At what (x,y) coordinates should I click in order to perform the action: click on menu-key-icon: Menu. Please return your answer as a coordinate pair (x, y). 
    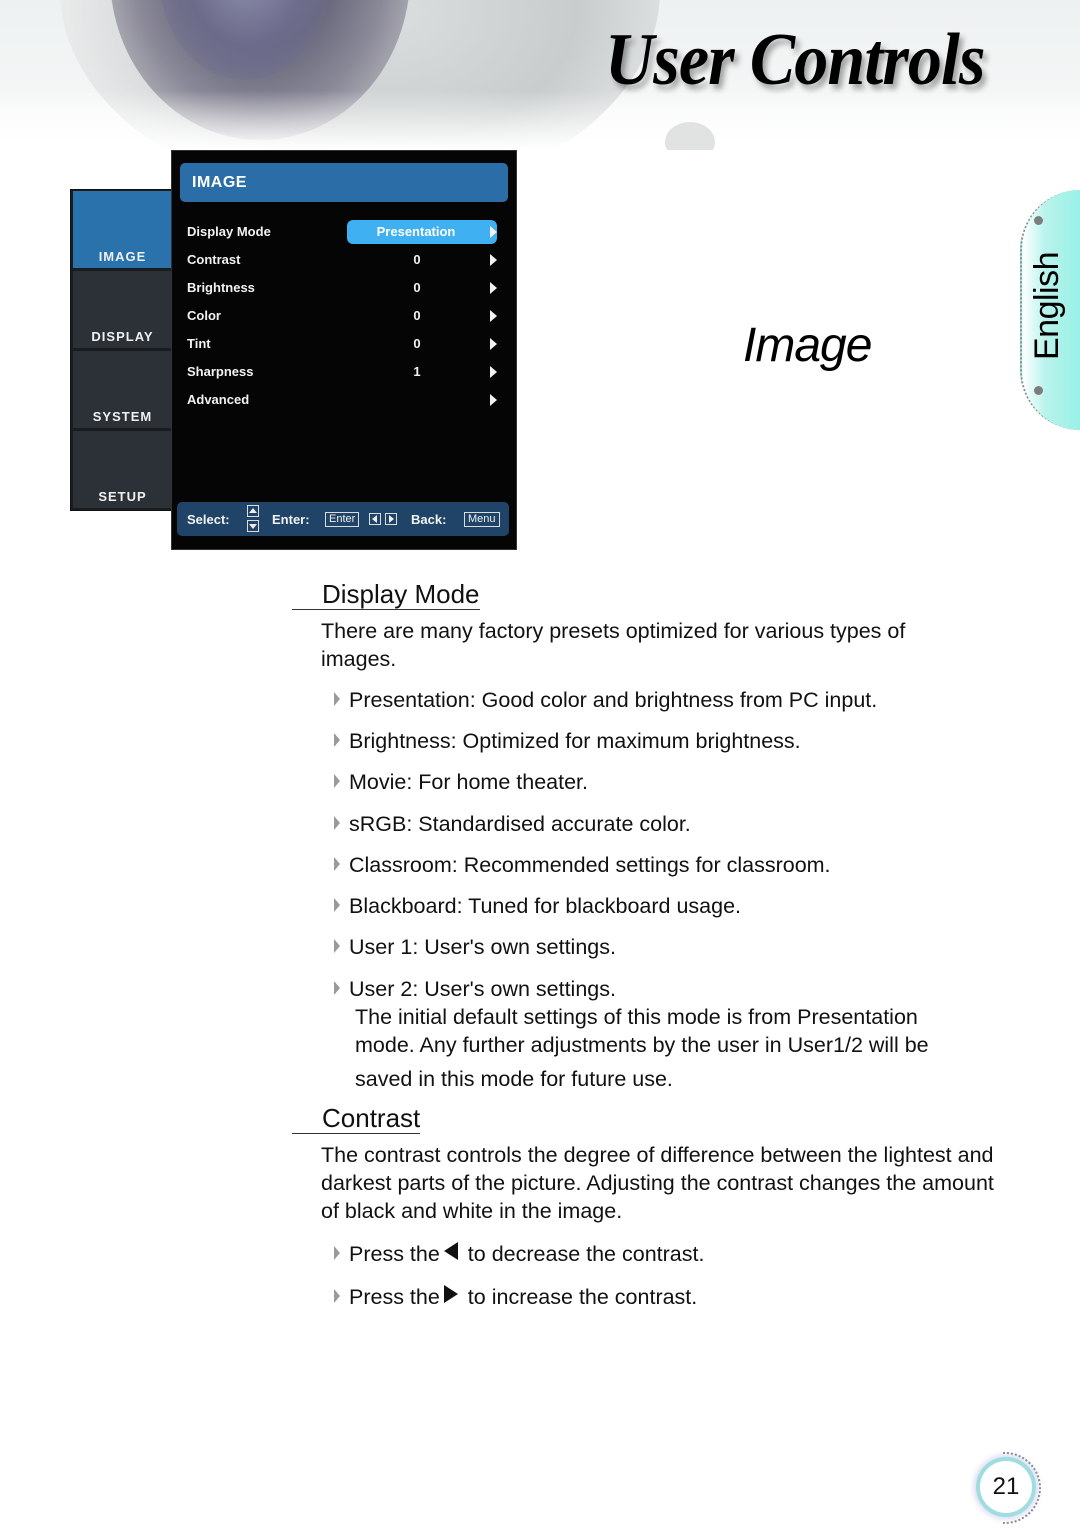
    Looking at the image, I should click on (482, 519).